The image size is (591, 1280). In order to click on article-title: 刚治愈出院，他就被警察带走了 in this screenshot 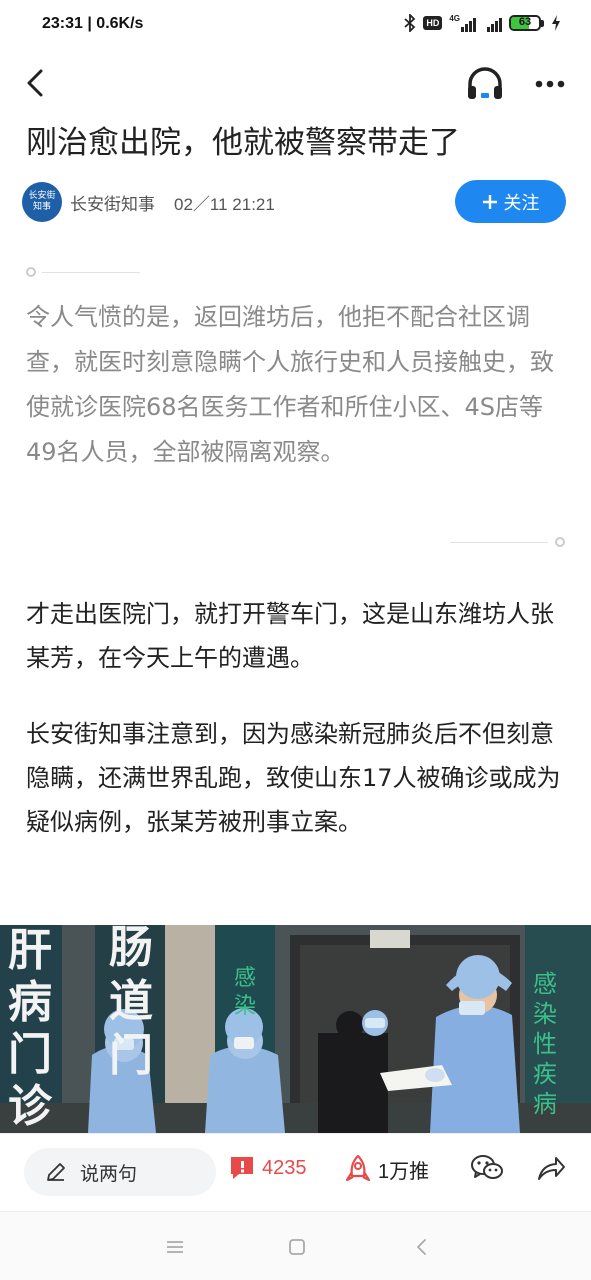, I will do `click(243, 143)`.